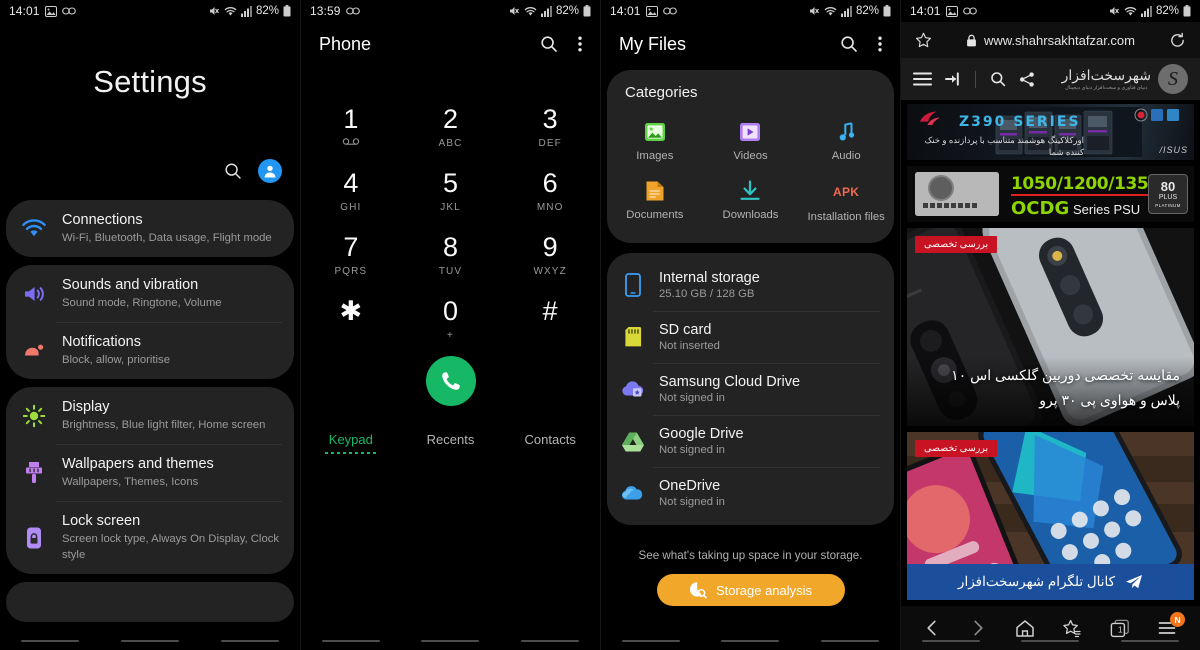  Describe the element at coordinates (690, 486) in the screenshot. I see `storage-title: OneDrive` at that location.